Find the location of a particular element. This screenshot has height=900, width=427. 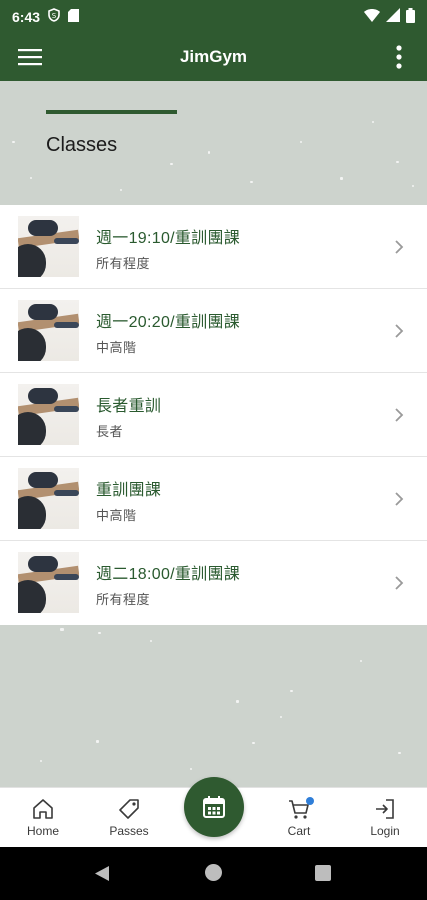

nav-passes-label: Passes is located at coordinates (129, 831).